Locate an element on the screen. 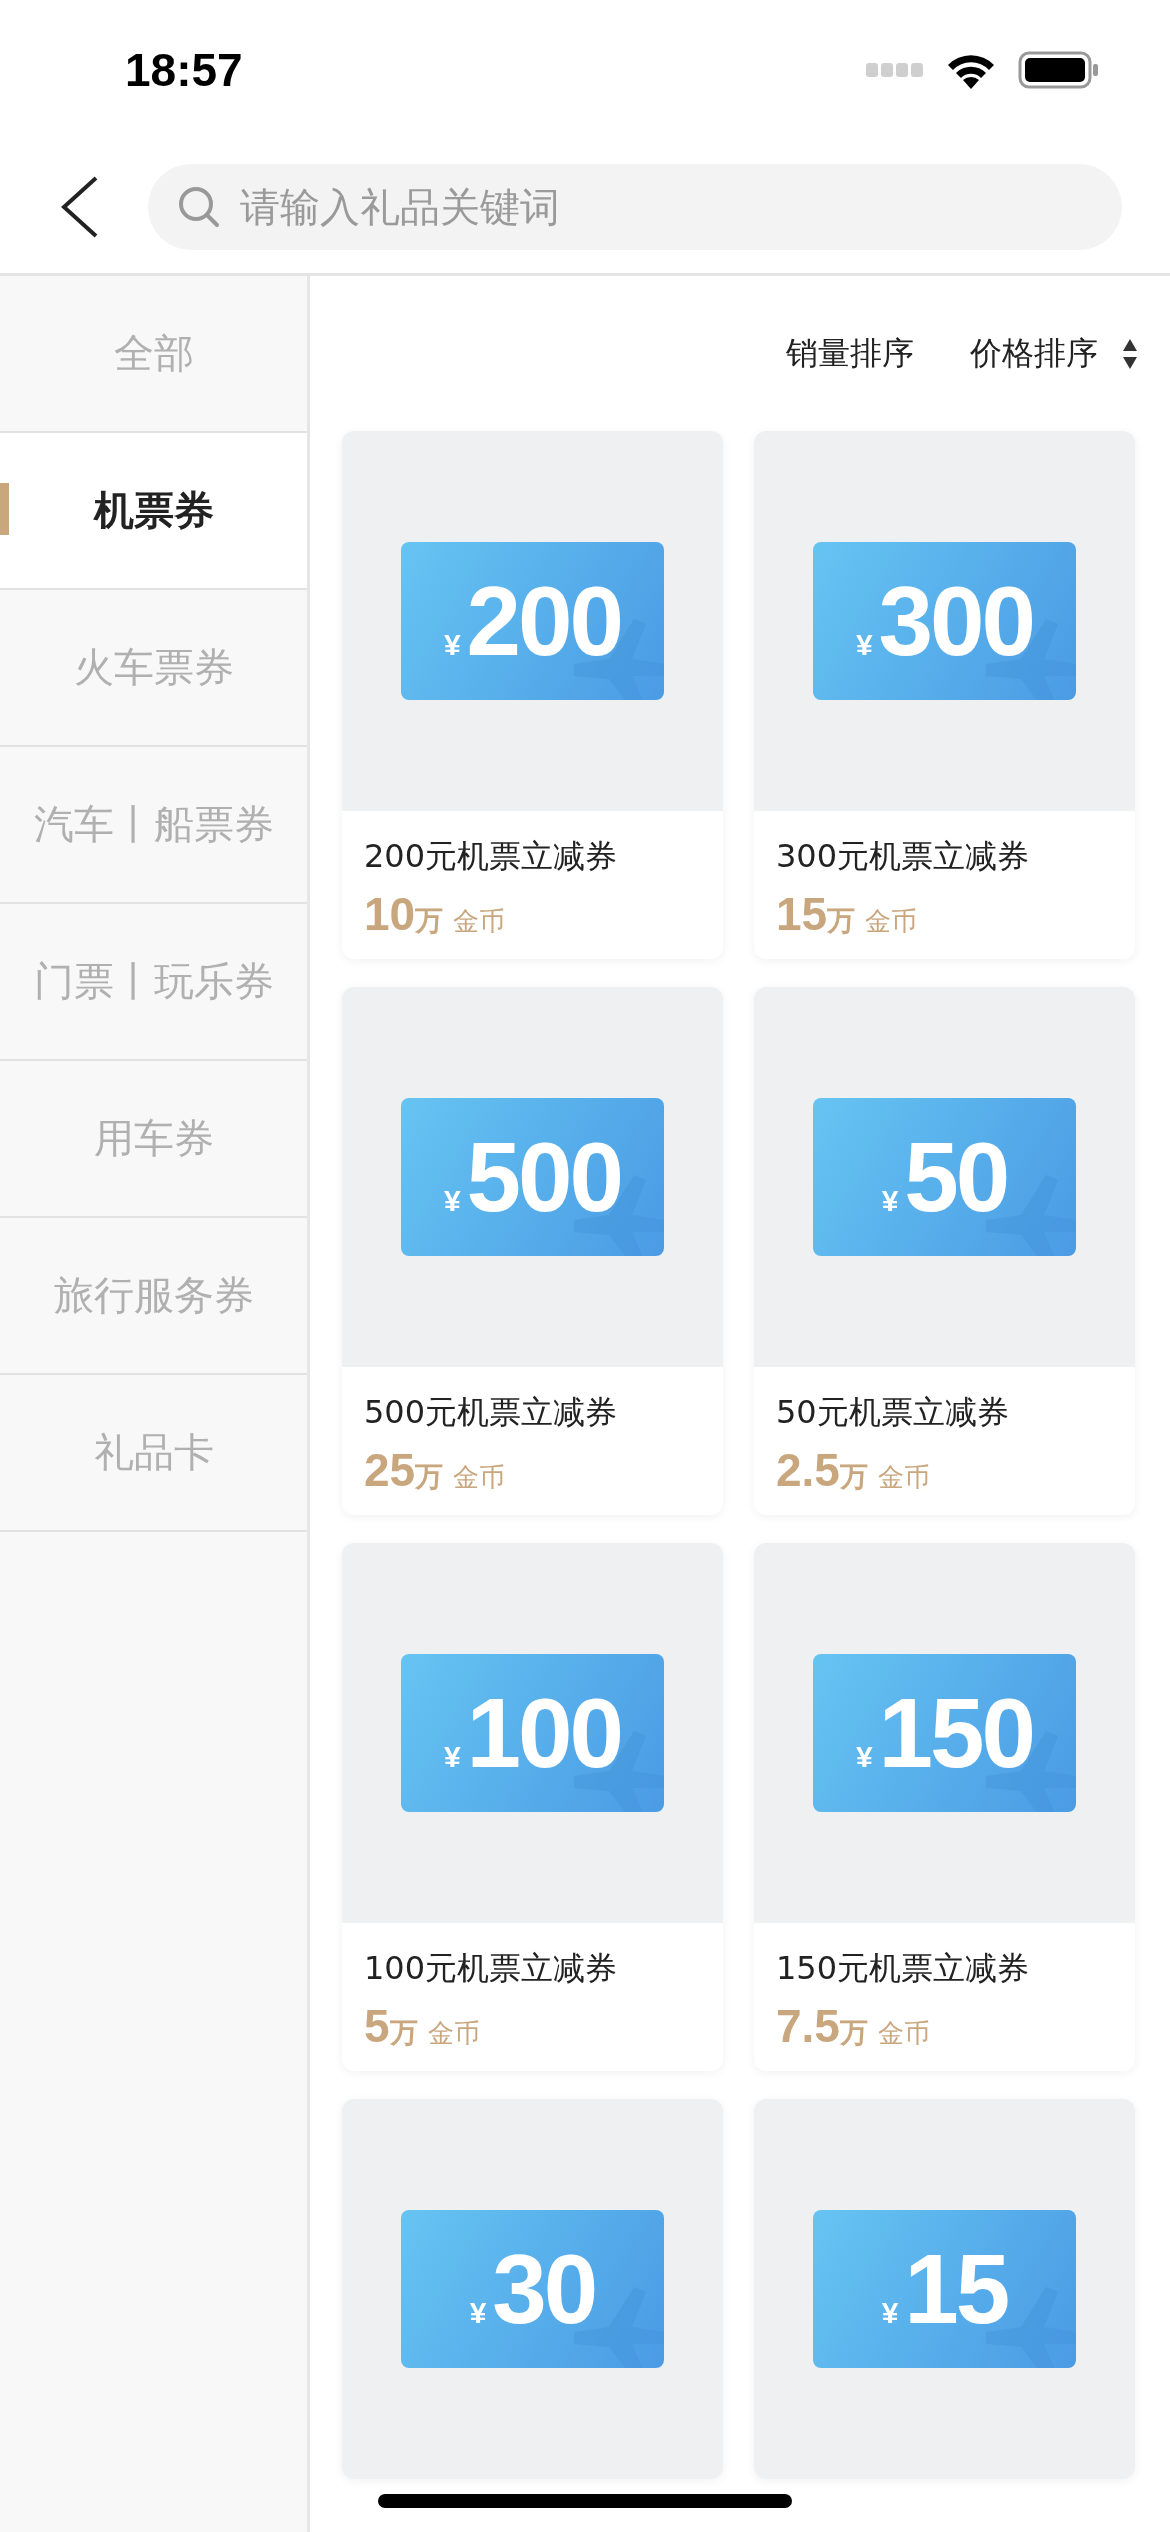  product-card: ¥50 50元机票立减券 2.5万 金币 is located at coordinates (944, 1251).